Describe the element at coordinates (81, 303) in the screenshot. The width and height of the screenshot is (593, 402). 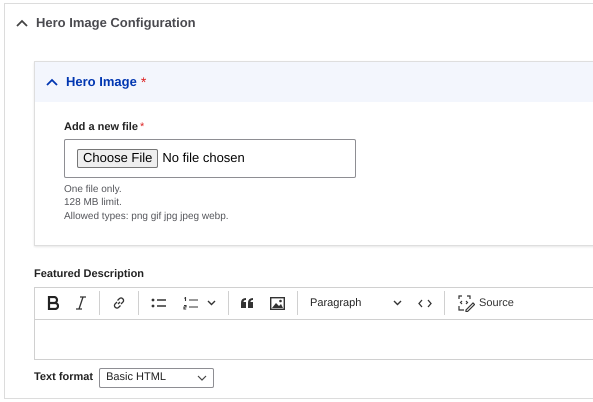
I see `italic-icon` at that location.